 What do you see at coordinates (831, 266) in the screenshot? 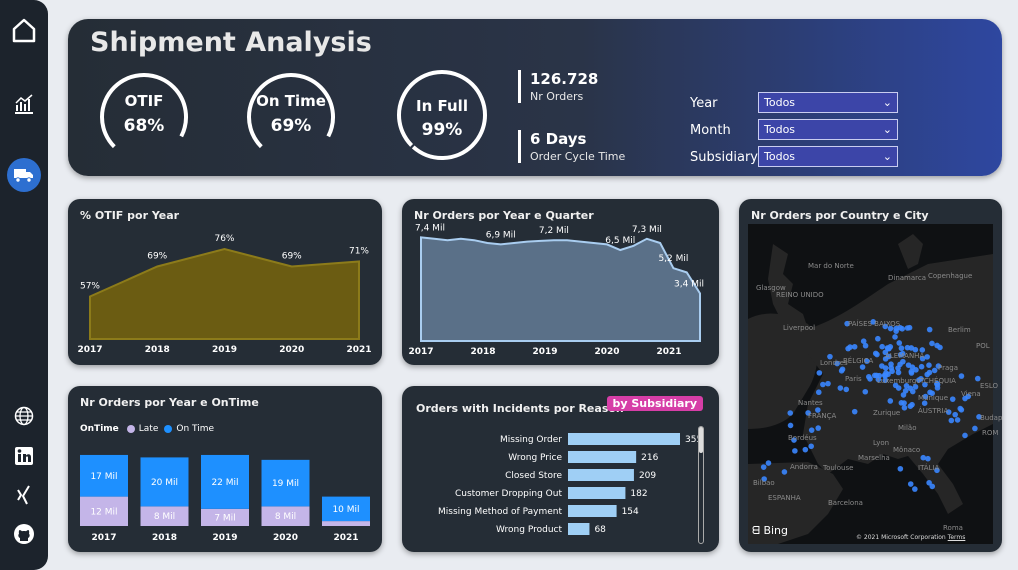
I see `map-label: Mar do Norte` at bounding box center [831, 266].